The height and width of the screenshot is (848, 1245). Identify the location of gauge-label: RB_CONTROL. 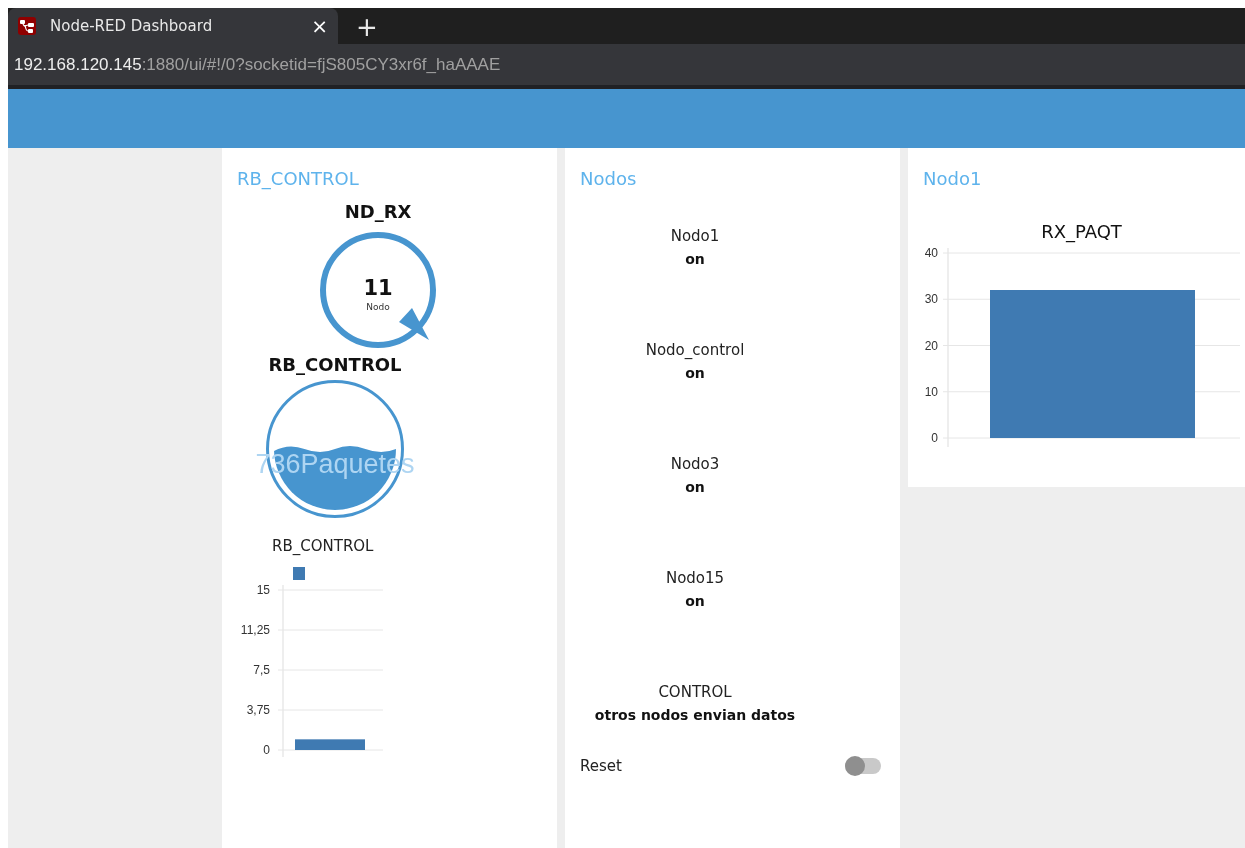
(335, 364).